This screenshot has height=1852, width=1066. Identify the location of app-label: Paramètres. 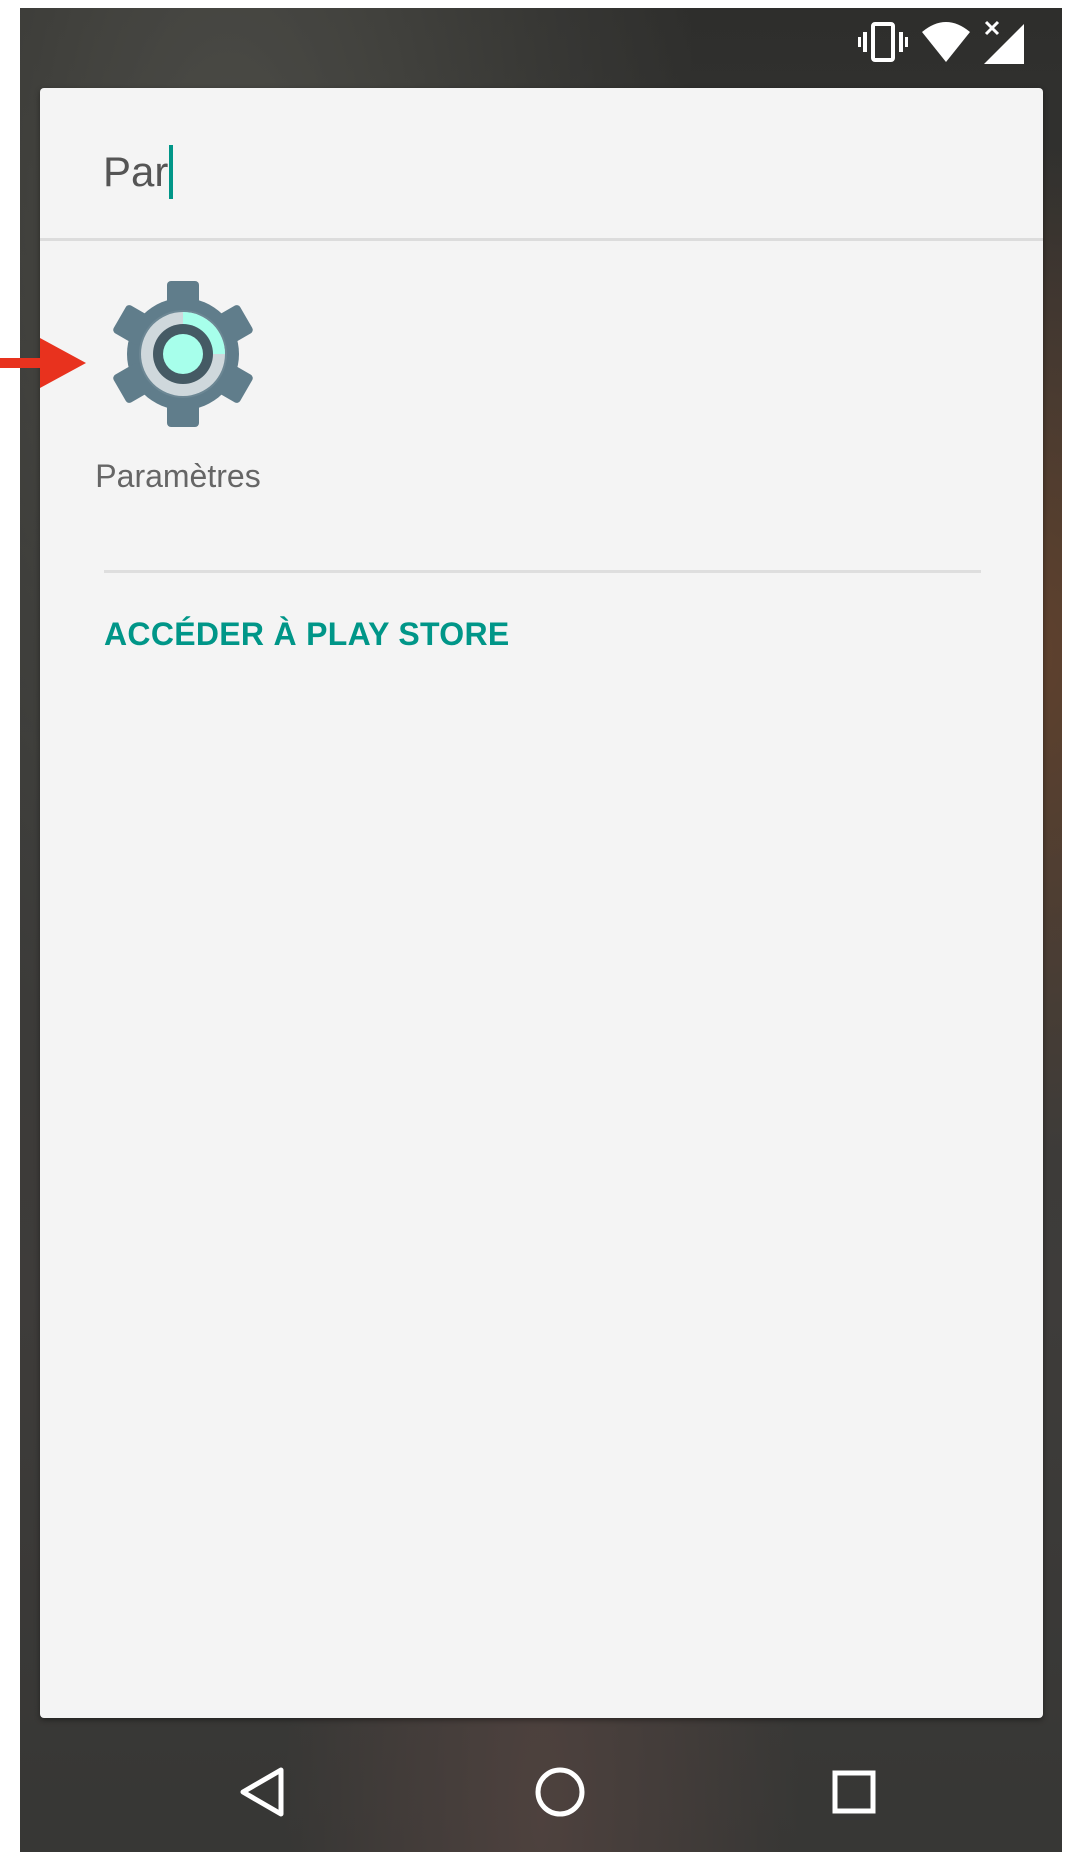
(178, 476).